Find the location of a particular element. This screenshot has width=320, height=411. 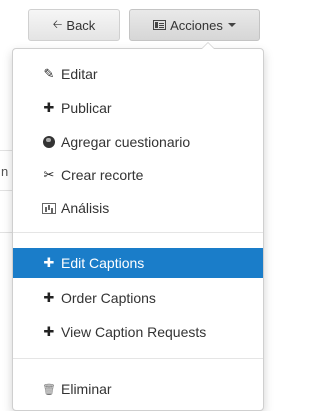

back-button-label: Back is located at coordinates (81, 25).